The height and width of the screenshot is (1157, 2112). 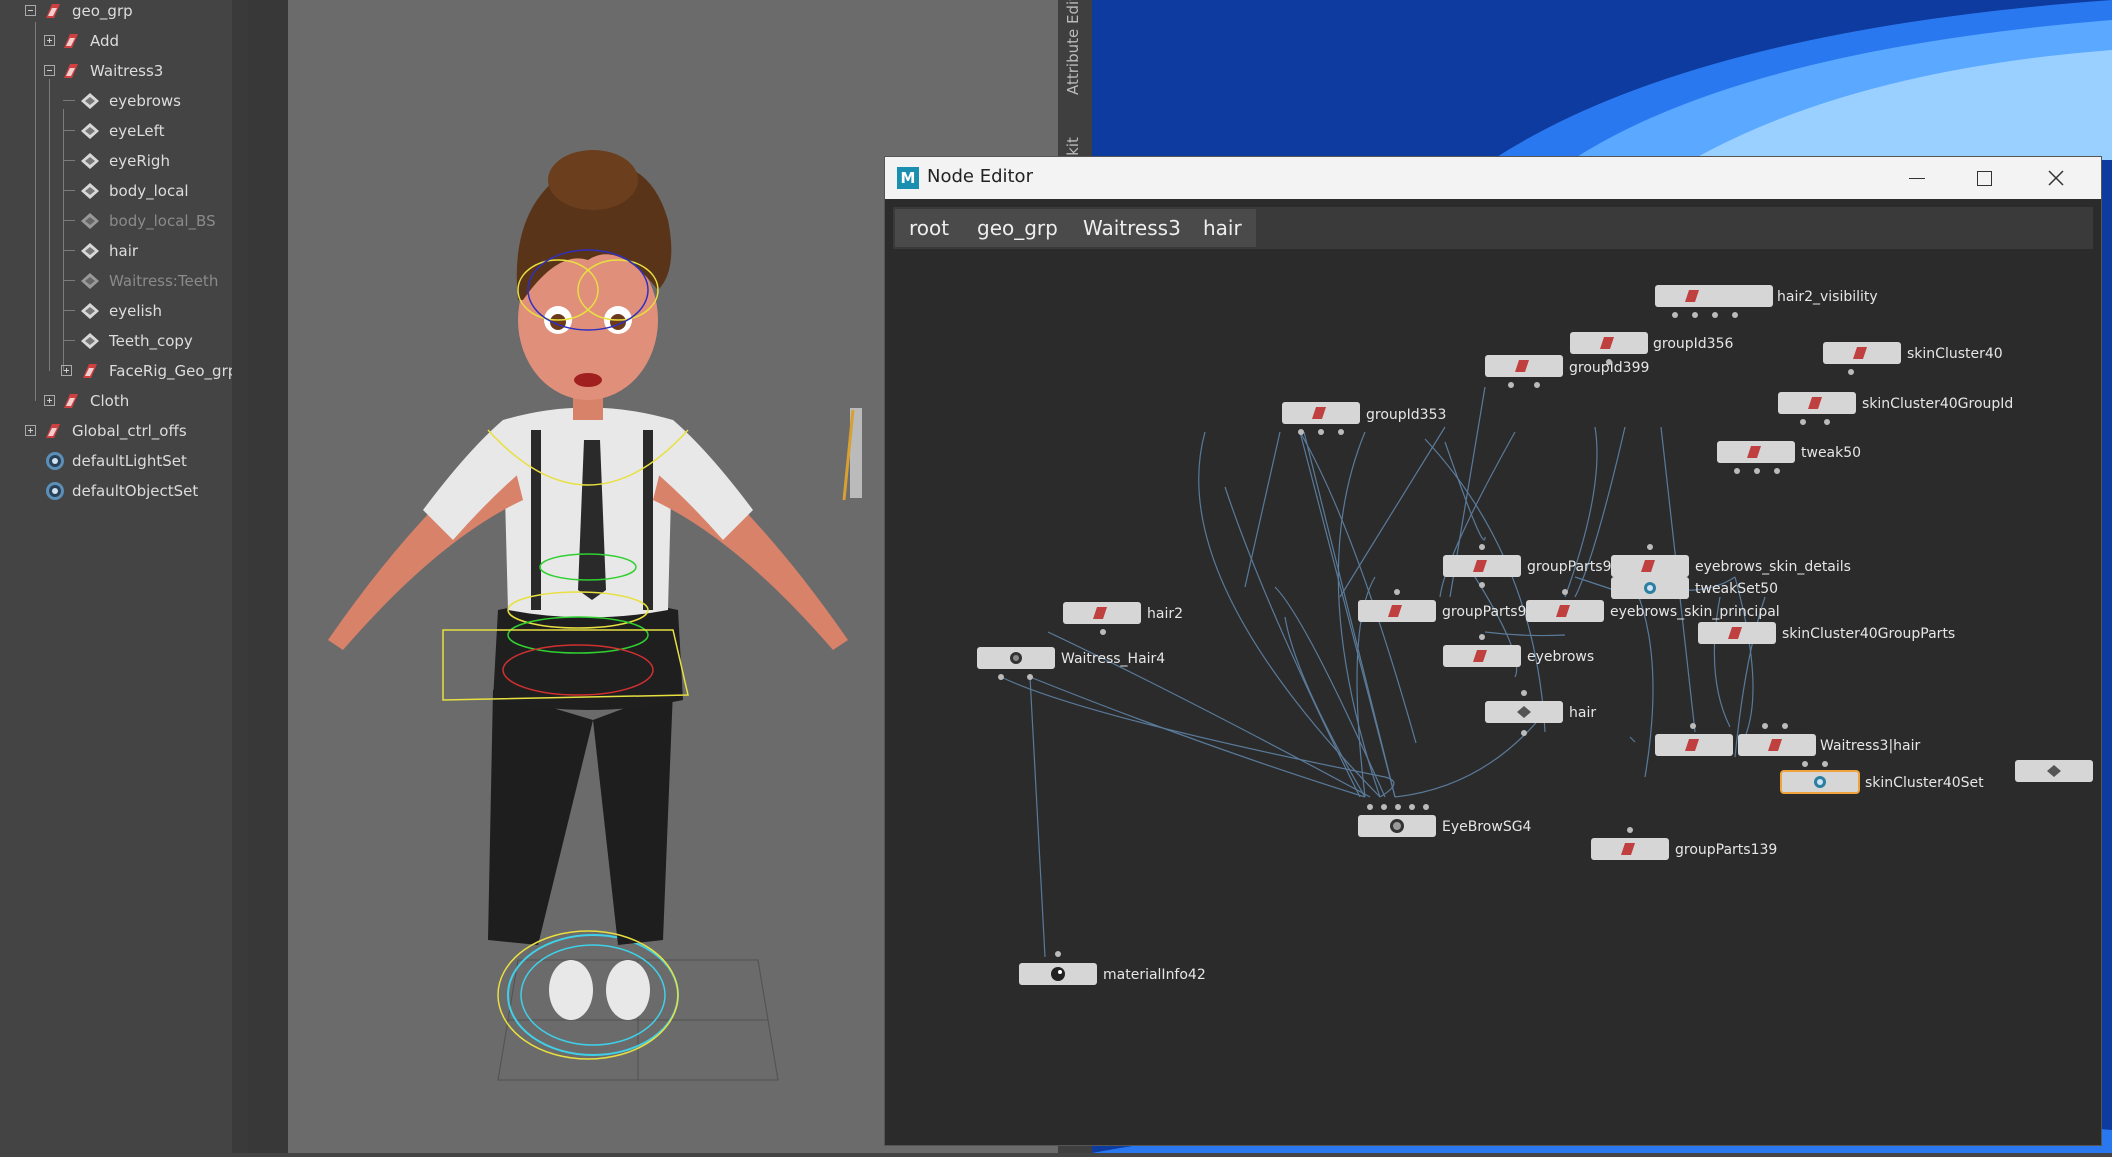 What do you see at coordinates (1695, 612) in the screenshot?
I see `node-label: eyebrows_skin_principal` at bounding box center [1695, 612].